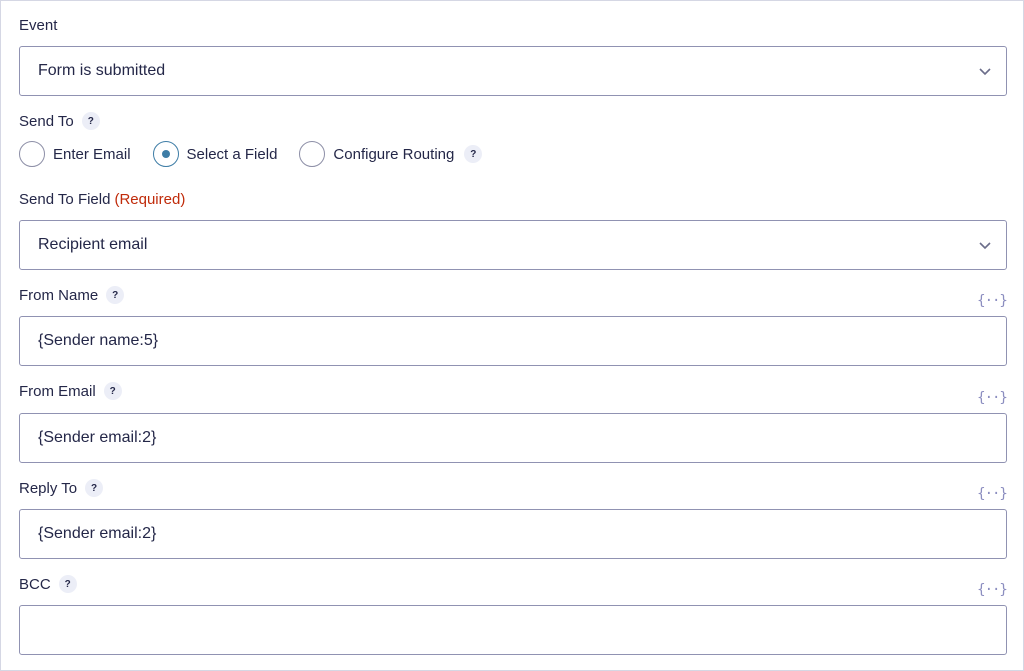 The image size is (1024, 671). Describe the element at coordinates (102, 199) in the screenshot. I see `send-to-field-label: Send To Field (Required)` at that location.